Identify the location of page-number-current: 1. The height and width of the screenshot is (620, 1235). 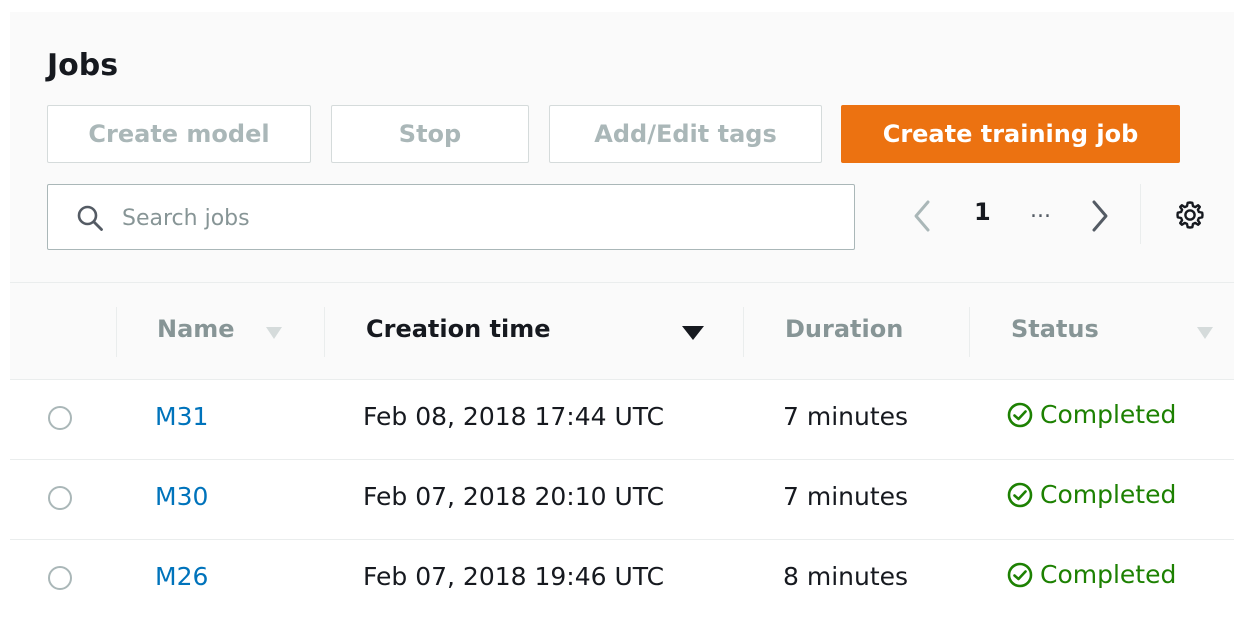
(982, 212).